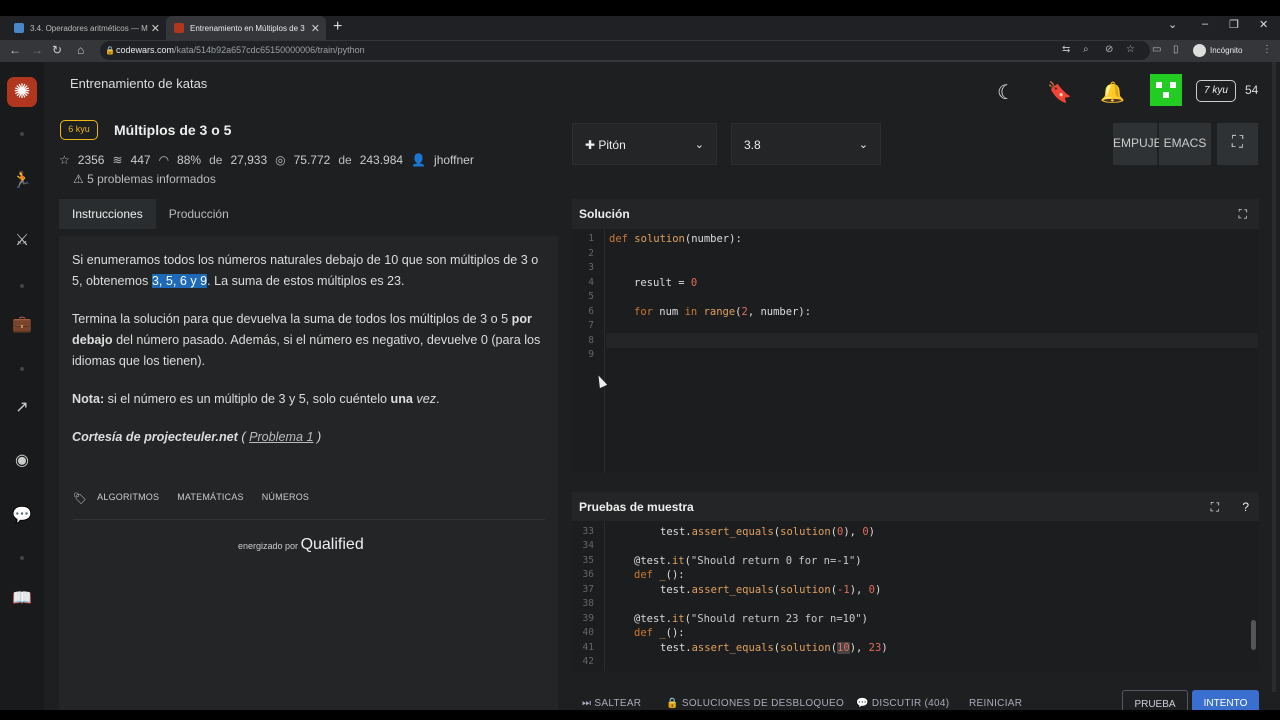 Image resolution: width=1280 pixels, height=720 pixels. I want to click on new-tab-icon: +, so click(337, 27).